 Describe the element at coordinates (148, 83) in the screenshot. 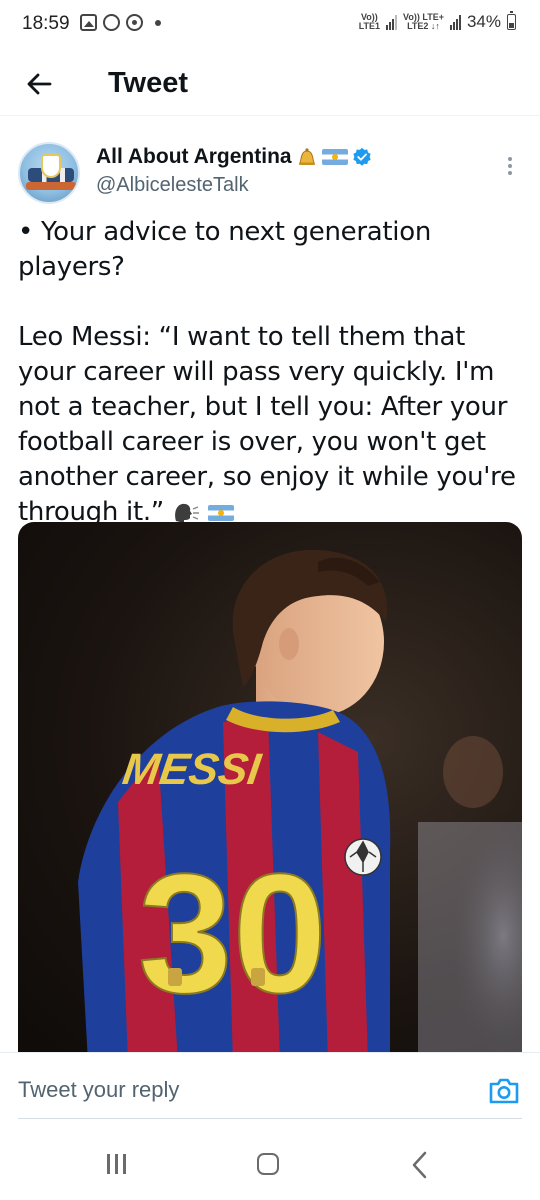

I see `page-title: Tweet` at that location.